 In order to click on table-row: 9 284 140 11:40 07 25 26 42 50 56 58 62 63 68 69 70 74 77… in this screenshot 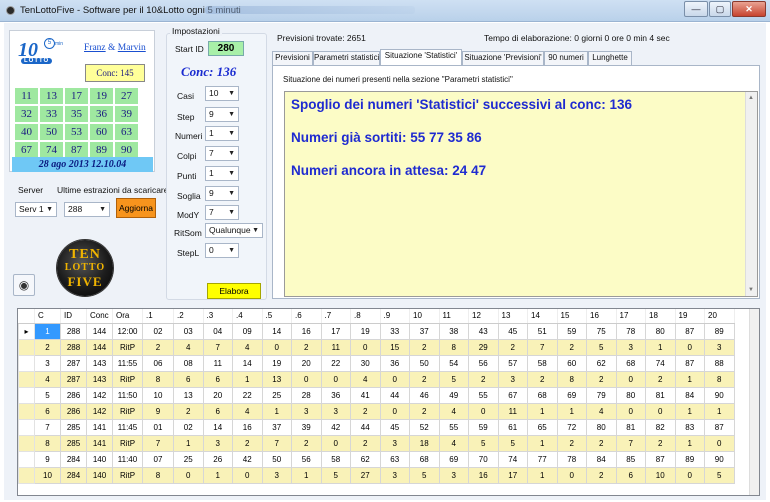, I will do `click(376, 459)`.